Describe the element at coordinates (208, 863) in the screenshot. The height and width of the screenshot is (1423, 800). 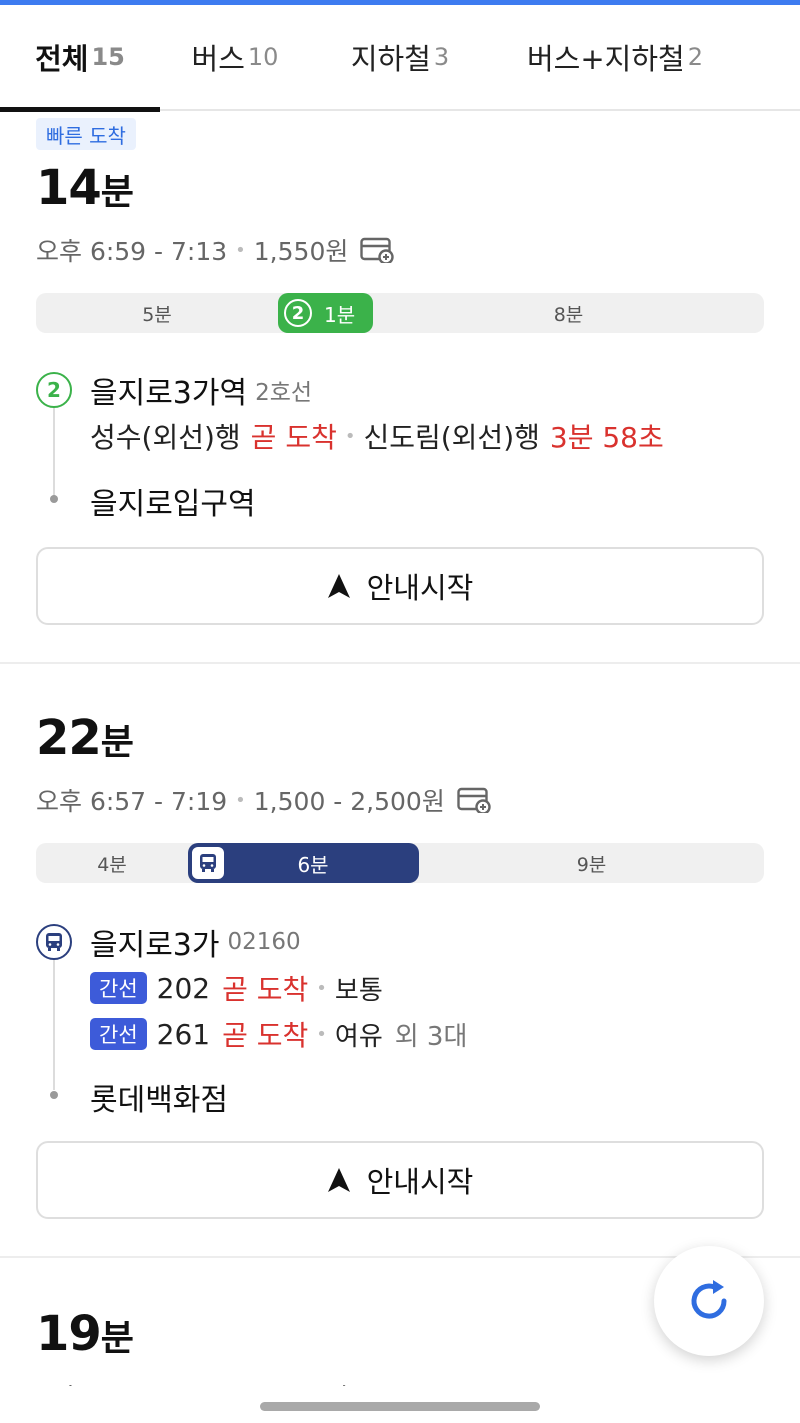
I see `bus-icon` at that location.